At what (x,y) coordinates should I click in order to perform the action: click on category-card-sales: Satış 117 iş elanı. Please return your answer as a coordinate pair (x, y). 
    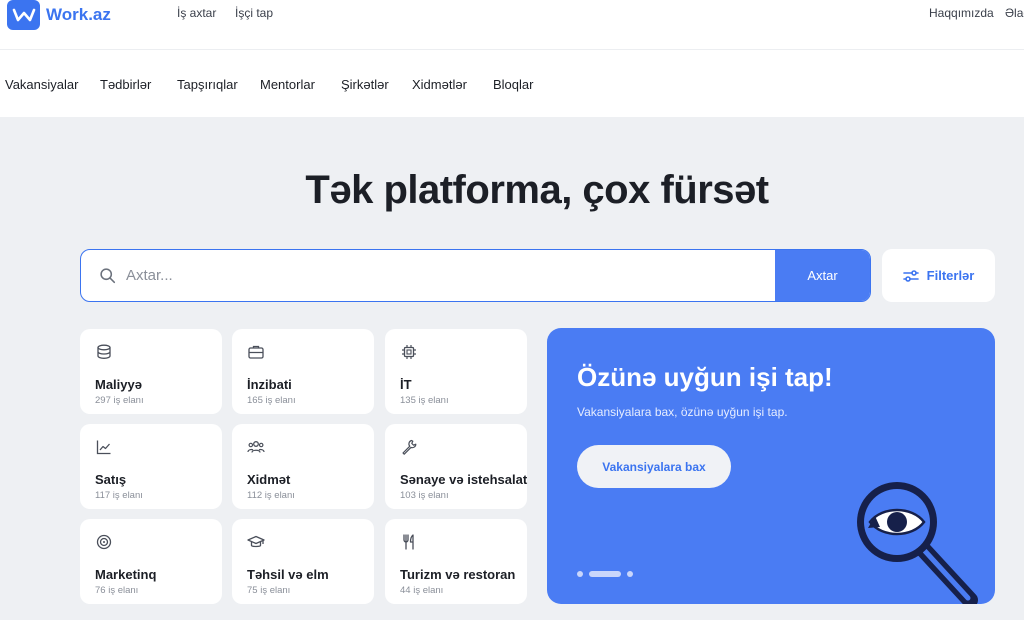
    Looking at the image, I should click on (151, 466).